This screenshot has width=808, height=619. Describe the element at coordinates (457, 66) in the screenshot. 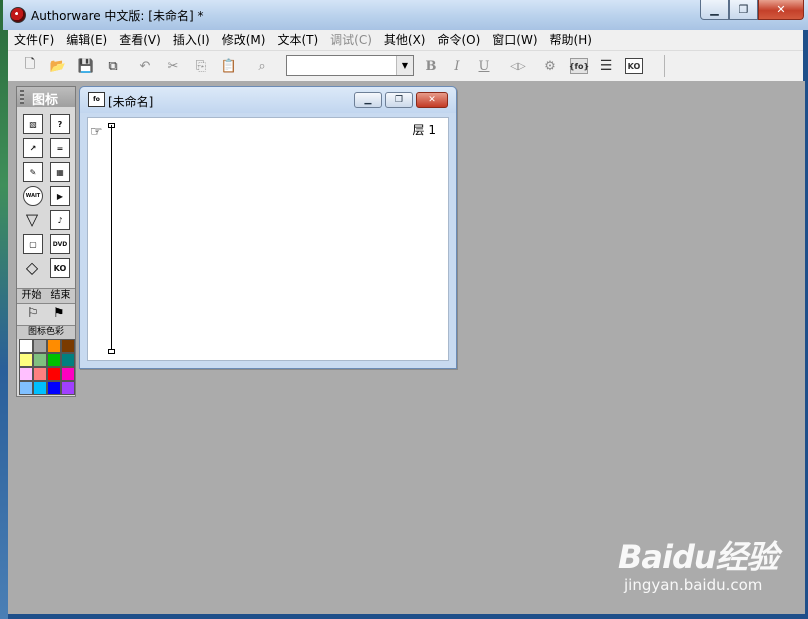

I see `italic-button: I` at that location.